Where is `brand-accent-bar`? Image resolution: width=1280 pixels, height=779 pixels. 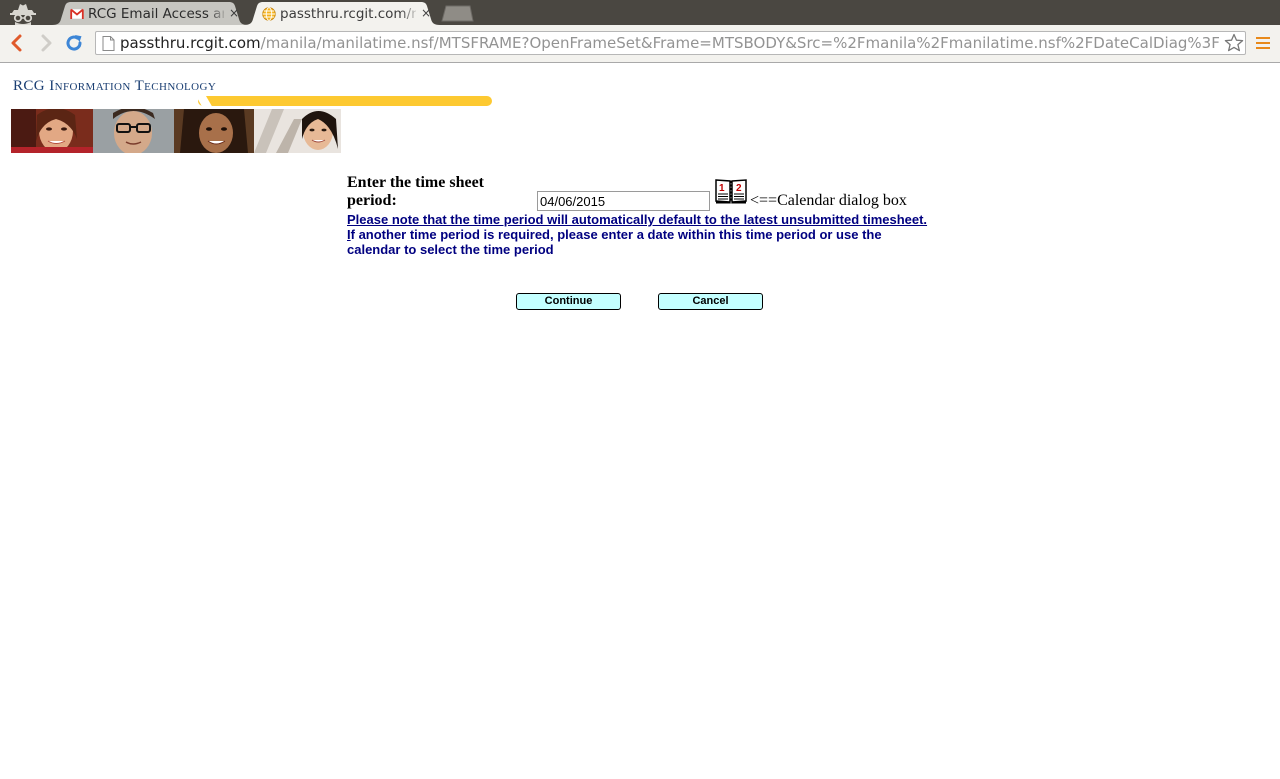
brand-accent-bar is located at coordinates (345, 101).